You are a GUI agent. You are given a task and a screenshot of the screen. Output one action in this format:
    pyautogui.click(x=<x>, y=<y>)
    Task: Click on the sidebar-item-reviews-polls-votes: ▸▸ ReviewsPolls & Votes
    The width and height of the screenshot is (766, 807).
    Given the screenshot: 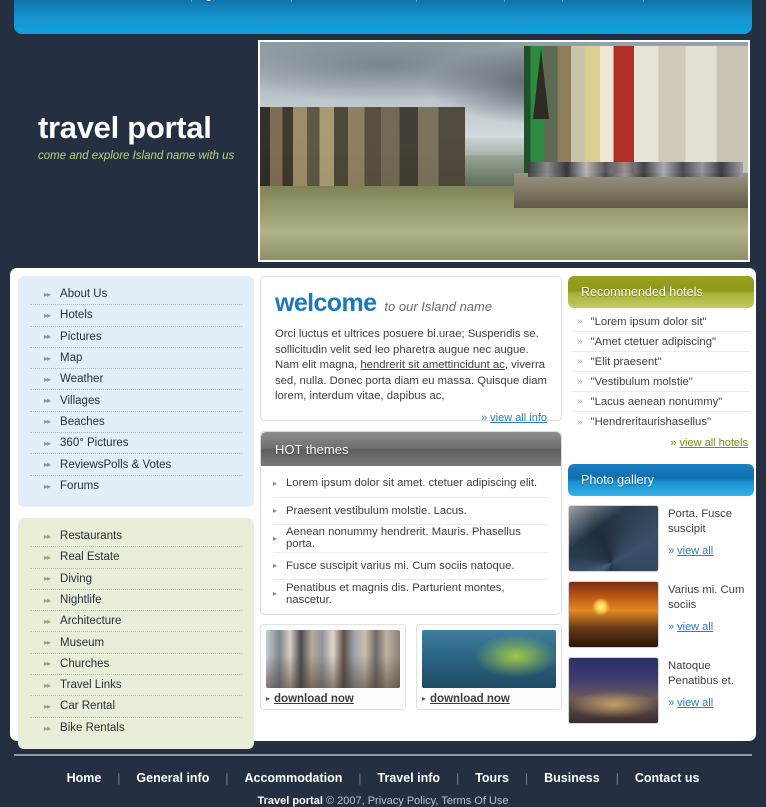 What is the action you would take?
    pyautogui.click(x=136, y=465)
    